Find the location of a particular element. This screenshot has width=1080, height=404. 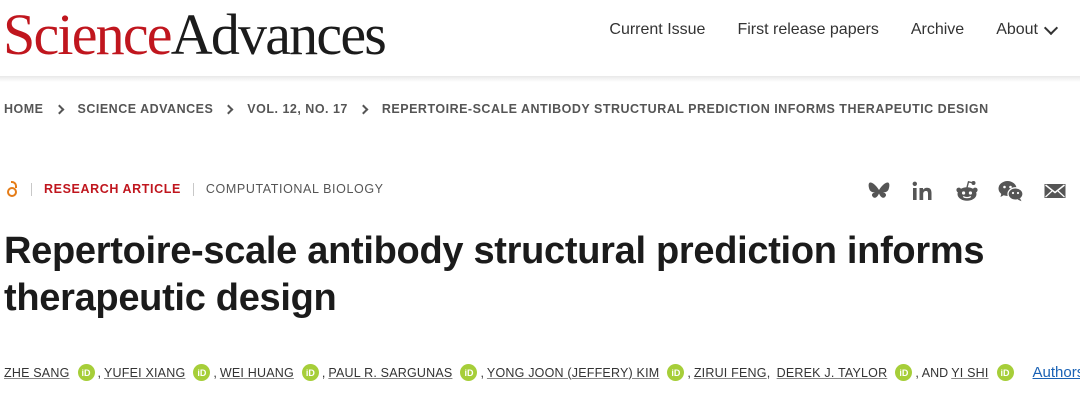

header-divider is located at coordinates (540, 79).